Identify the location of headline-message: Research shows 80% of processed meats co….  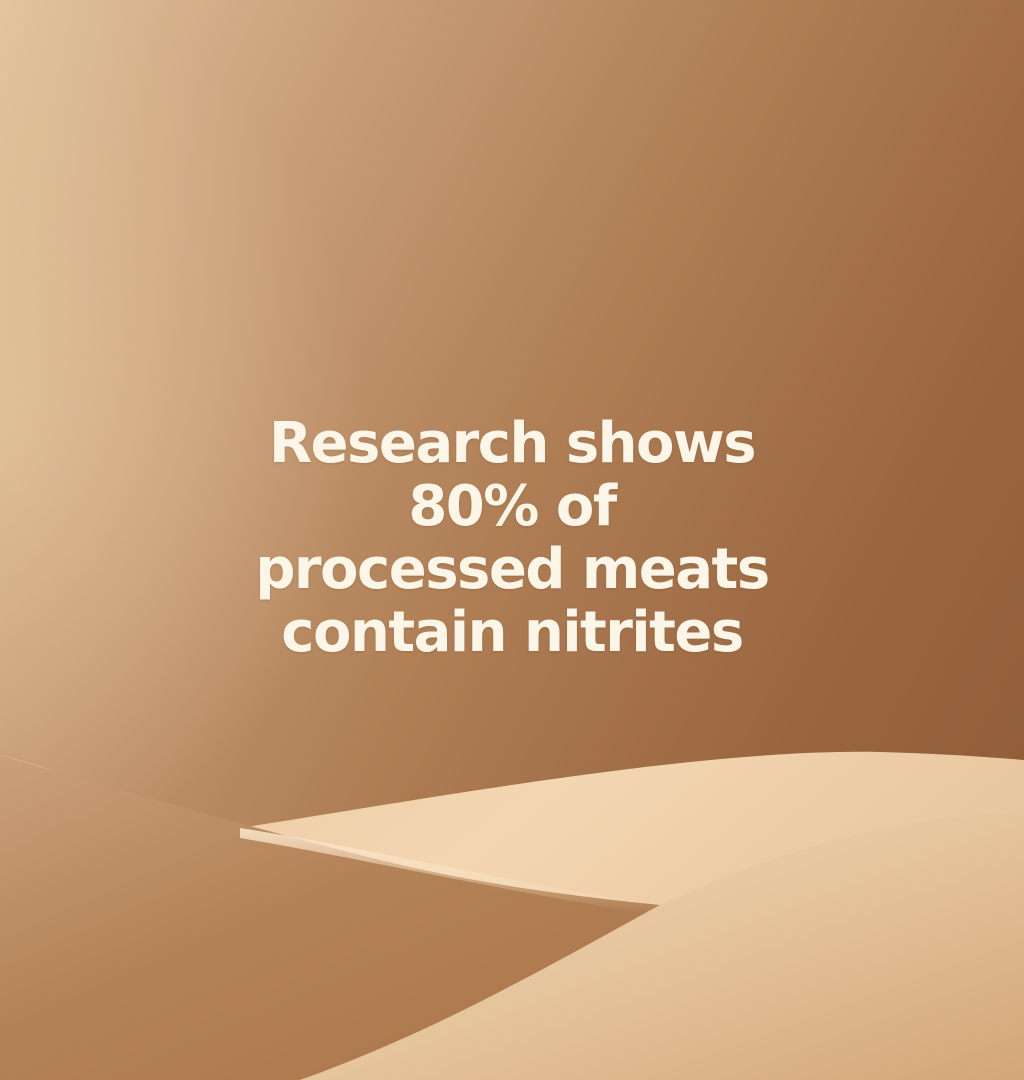
(512, 538).